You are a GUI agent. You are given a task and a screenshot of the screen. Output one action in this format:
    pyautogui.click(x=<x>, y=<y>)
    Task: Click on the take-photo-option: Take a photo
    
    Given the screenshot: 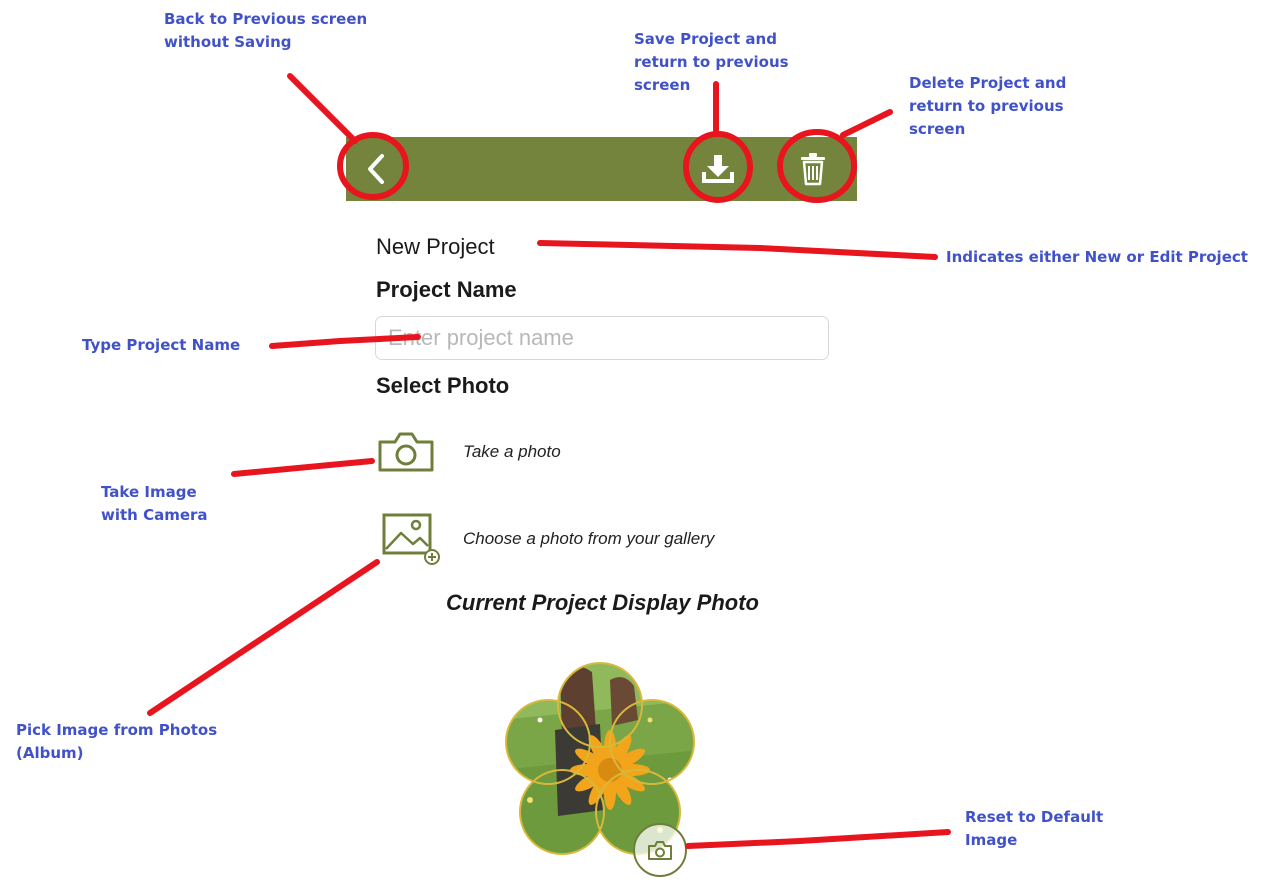 What is the action you would take?
    pyautogui.click(x=468, y=452)
    